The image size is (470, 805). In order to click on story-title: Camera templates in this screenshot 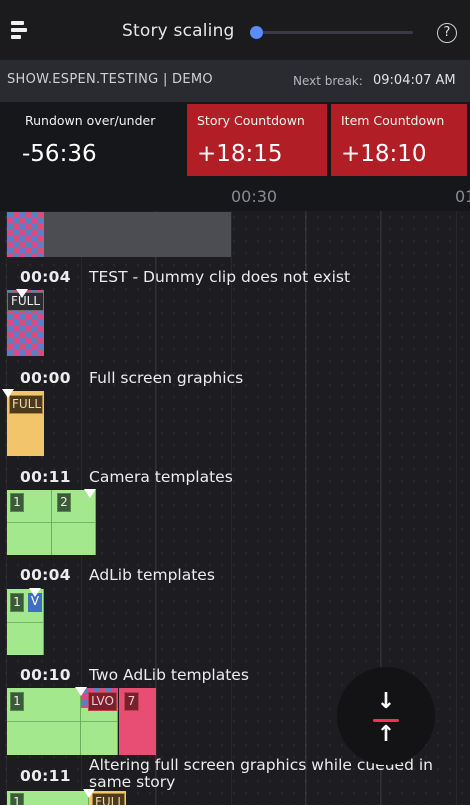, I will do `click(161, 477)`.